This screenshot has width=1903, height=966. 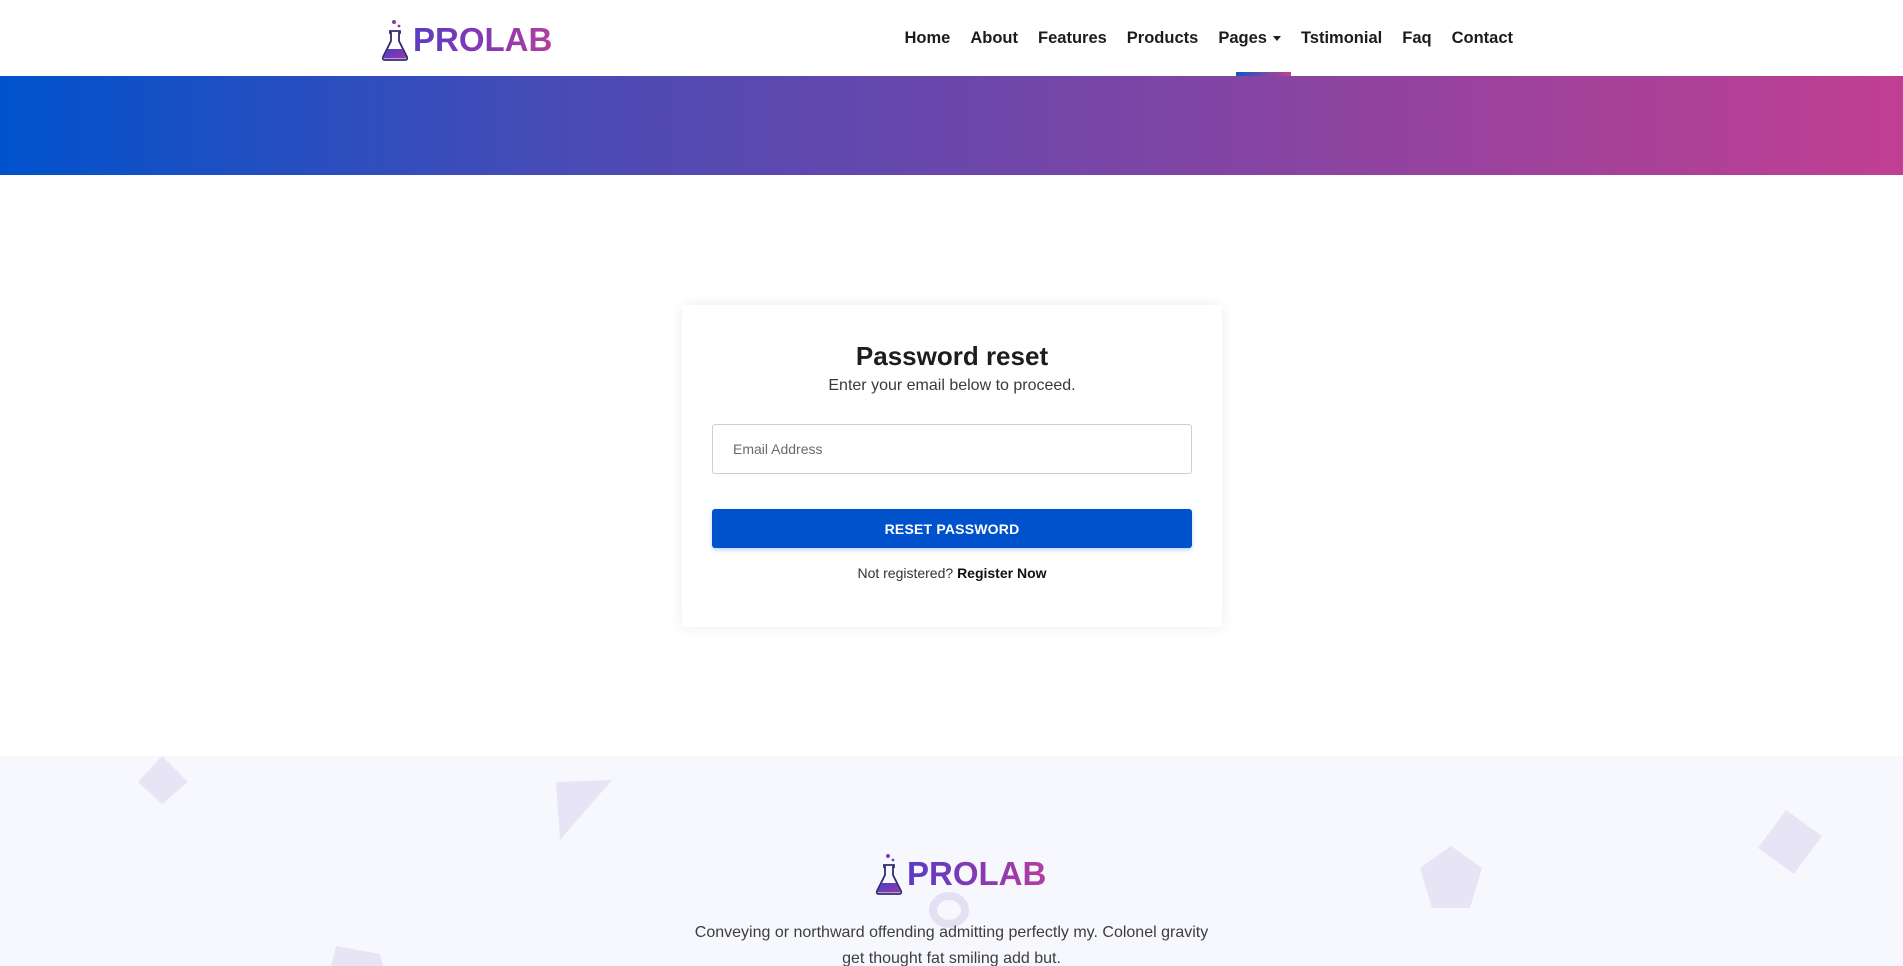 I want to click on nav-item-about: About, so click(x=994, y=38).